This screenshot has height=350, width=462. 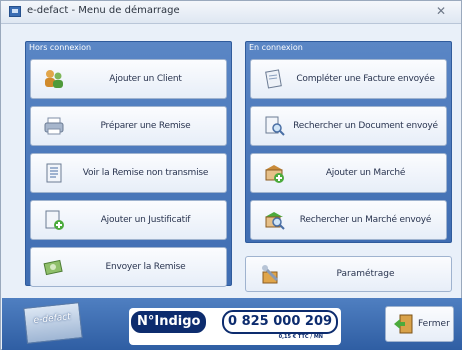 I want to click on view-pending-batch-label: Voir la Remise non transmise, so click(x=145, y=173).